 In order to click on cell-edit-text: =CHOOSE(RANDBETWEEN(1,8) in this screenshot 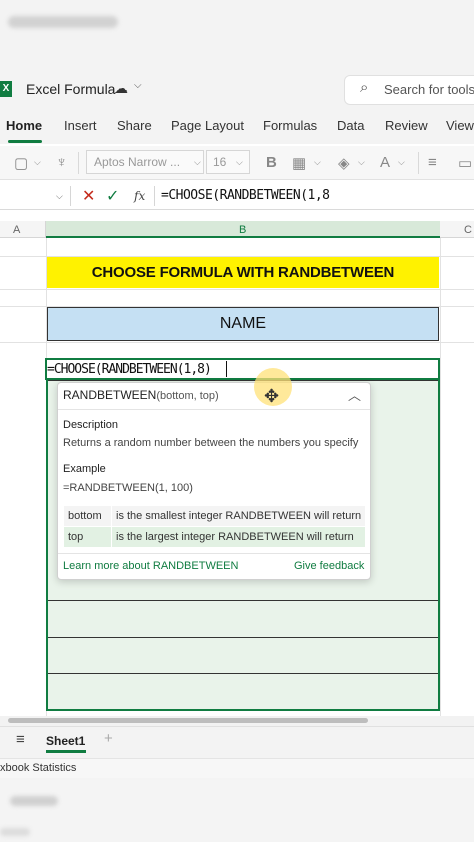, I will do `click(129, 369)`.